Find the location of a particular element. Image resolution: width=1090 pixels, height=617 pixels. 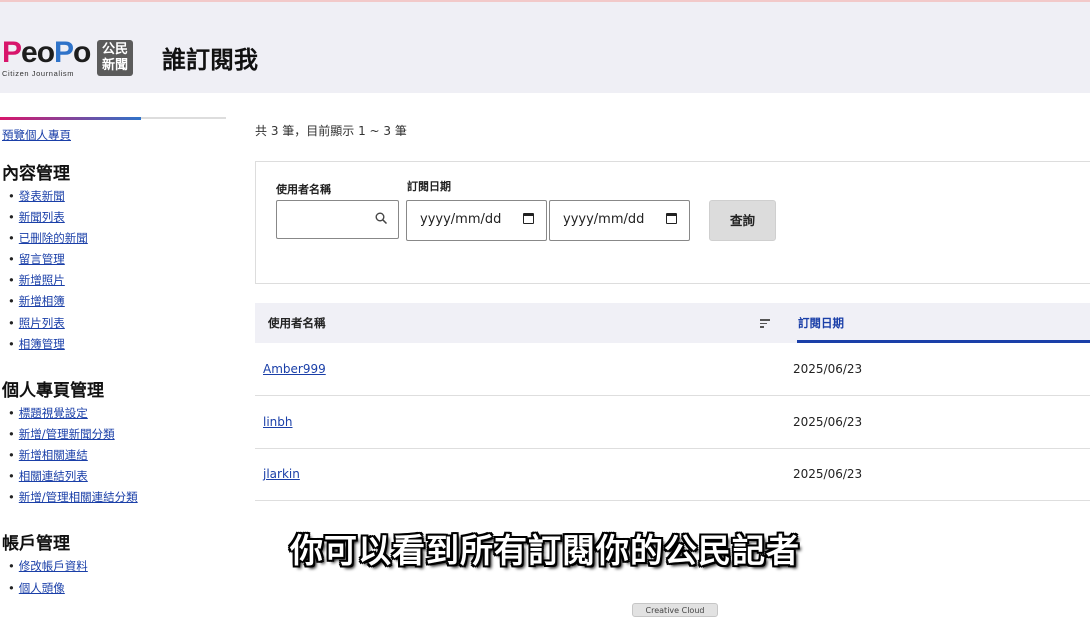

table-row: linbh 2025/06/23 is located at coordinates (672, 422).